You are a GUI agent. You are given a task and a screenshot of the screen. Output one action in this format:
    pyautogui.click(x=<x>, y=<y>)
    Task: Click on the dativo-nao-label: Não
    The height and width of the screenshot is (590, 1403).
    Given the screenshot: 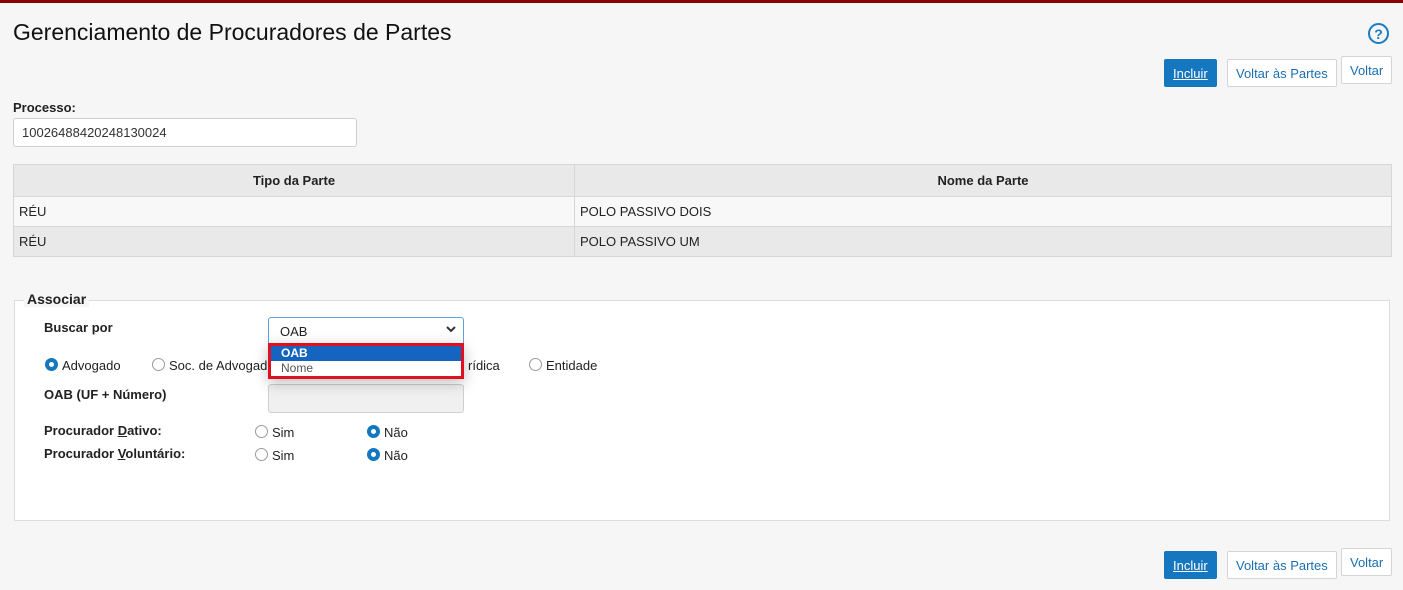 What is the action you would take?
    pyautogui.click(x=396, y=432)
    